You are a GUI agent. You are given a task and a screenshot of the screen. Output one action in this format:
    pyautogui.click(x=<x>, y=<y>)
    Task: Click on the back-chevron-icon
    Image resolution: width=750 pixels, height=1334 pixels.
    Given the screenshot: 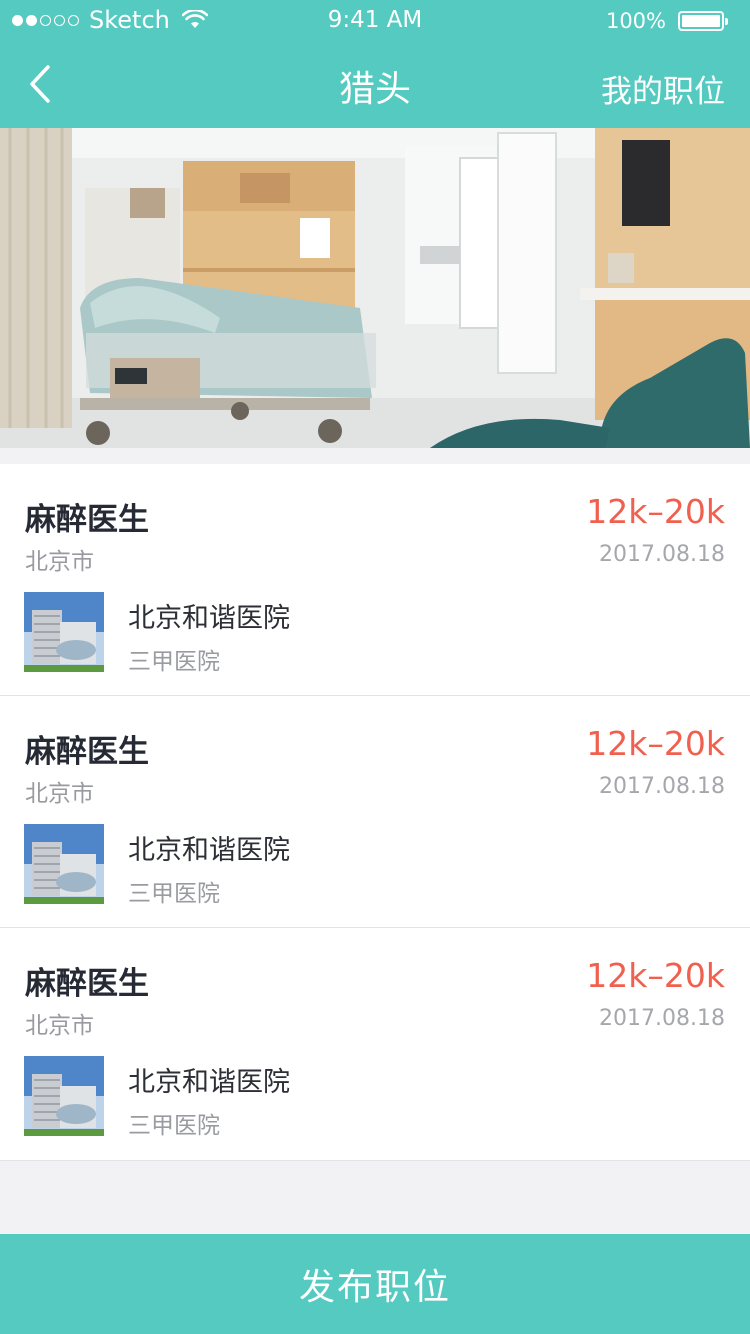 What is the action you would take?
    pyautogui.click(x=40, y=84)
    